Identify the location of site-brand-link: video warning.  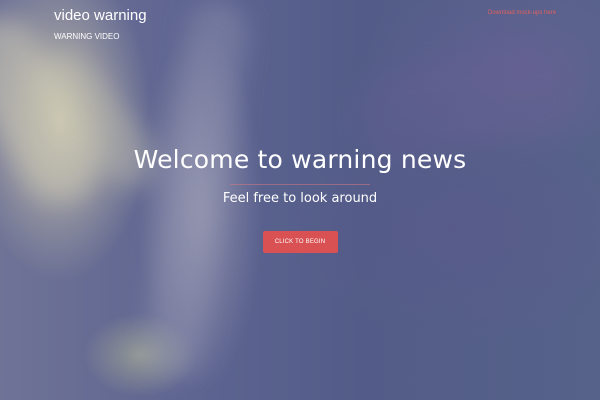
(100, 15).